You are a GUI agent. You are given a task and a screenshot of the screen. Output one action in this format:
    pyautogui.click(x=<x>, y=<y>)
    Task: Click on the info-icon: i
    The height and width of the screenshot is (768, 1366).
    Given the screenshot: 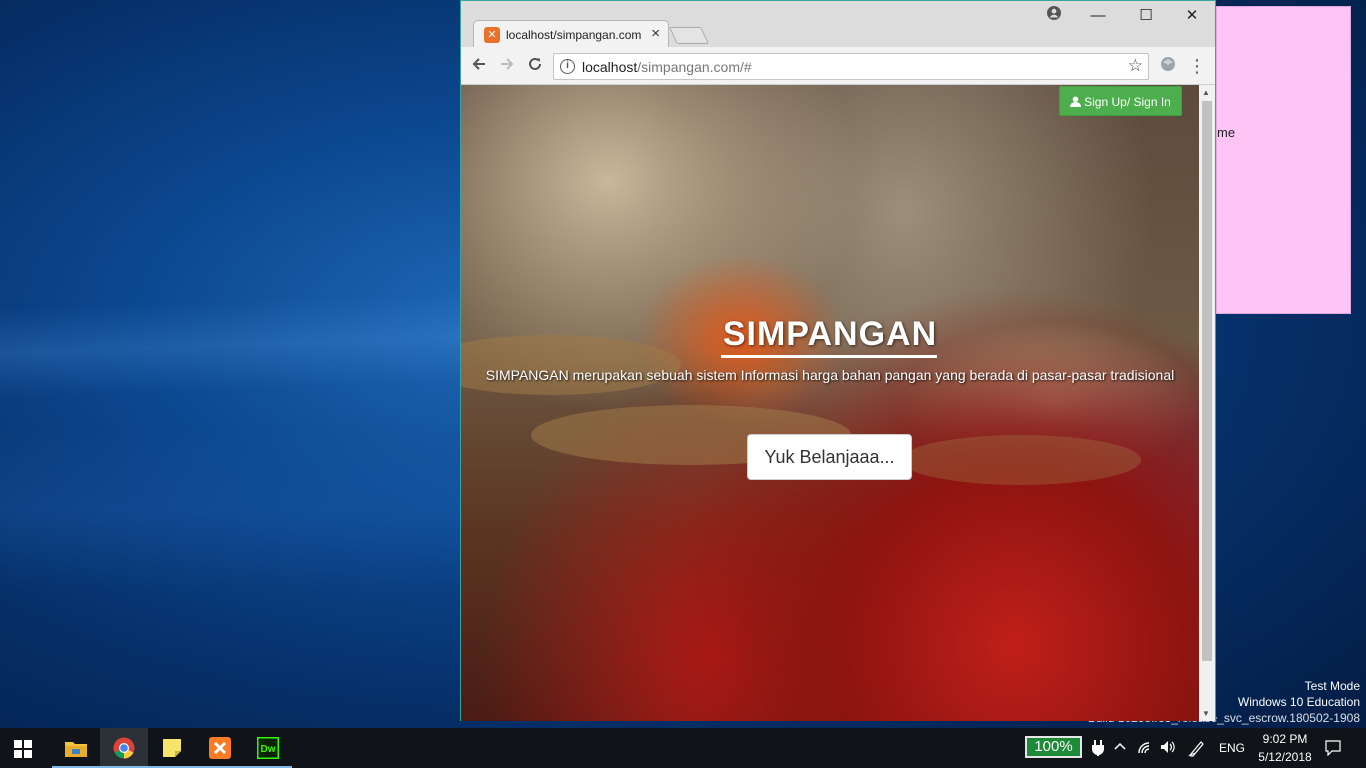 What is the action you would take?
    pyautogui.click(x=567, y=66)
    